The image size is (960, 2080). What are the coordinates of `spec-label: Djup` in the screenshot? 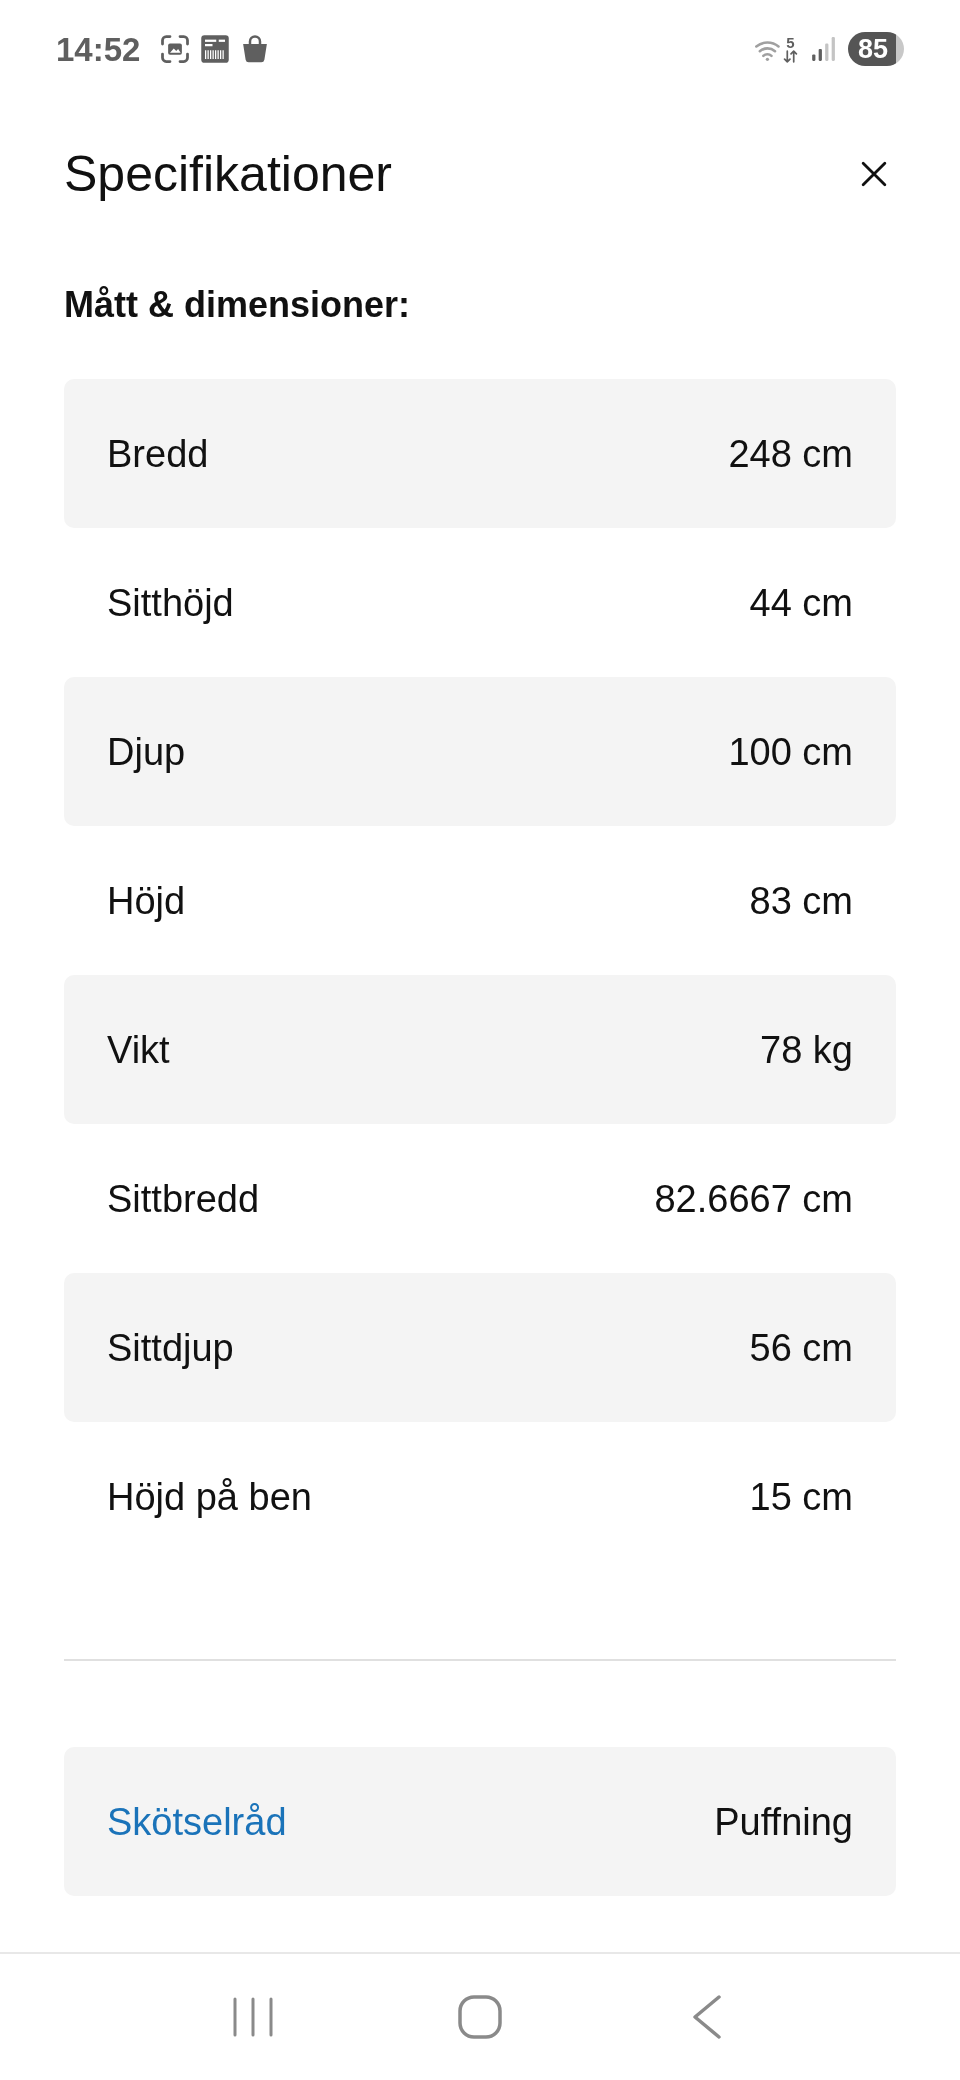 It's located at (146, 751).